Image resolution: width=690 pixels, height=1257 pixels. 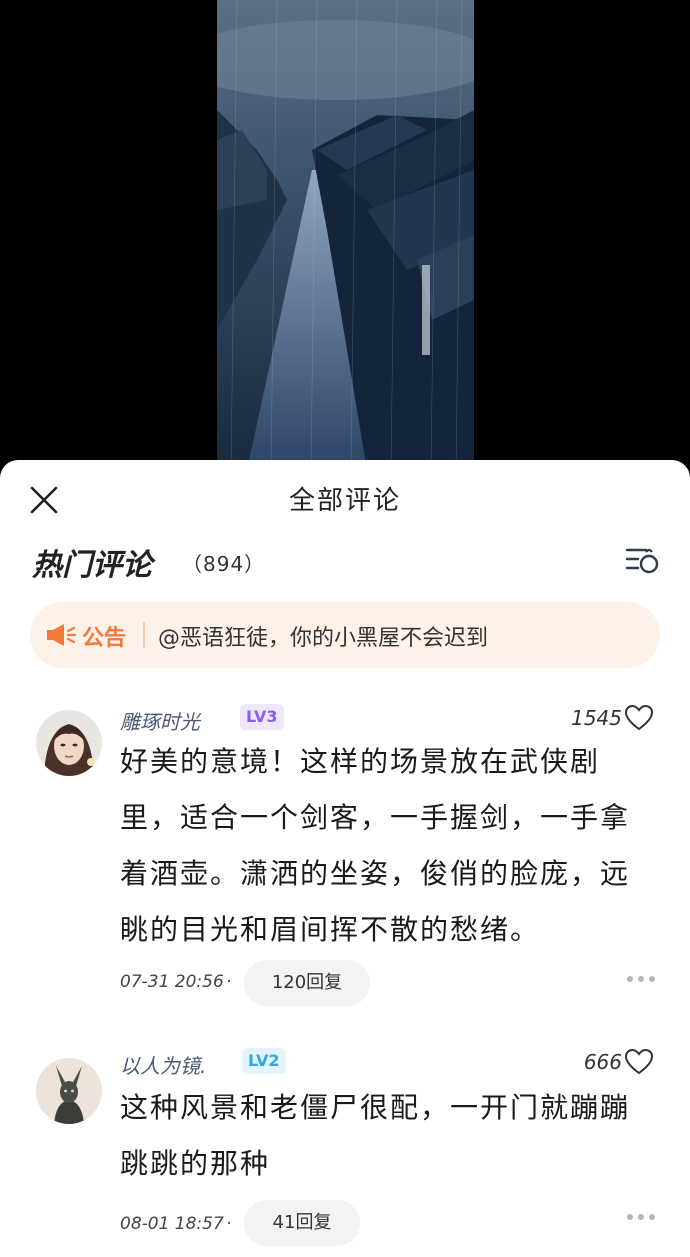 I want to click on replies-button: 120回复, so click(x=307, y=983).